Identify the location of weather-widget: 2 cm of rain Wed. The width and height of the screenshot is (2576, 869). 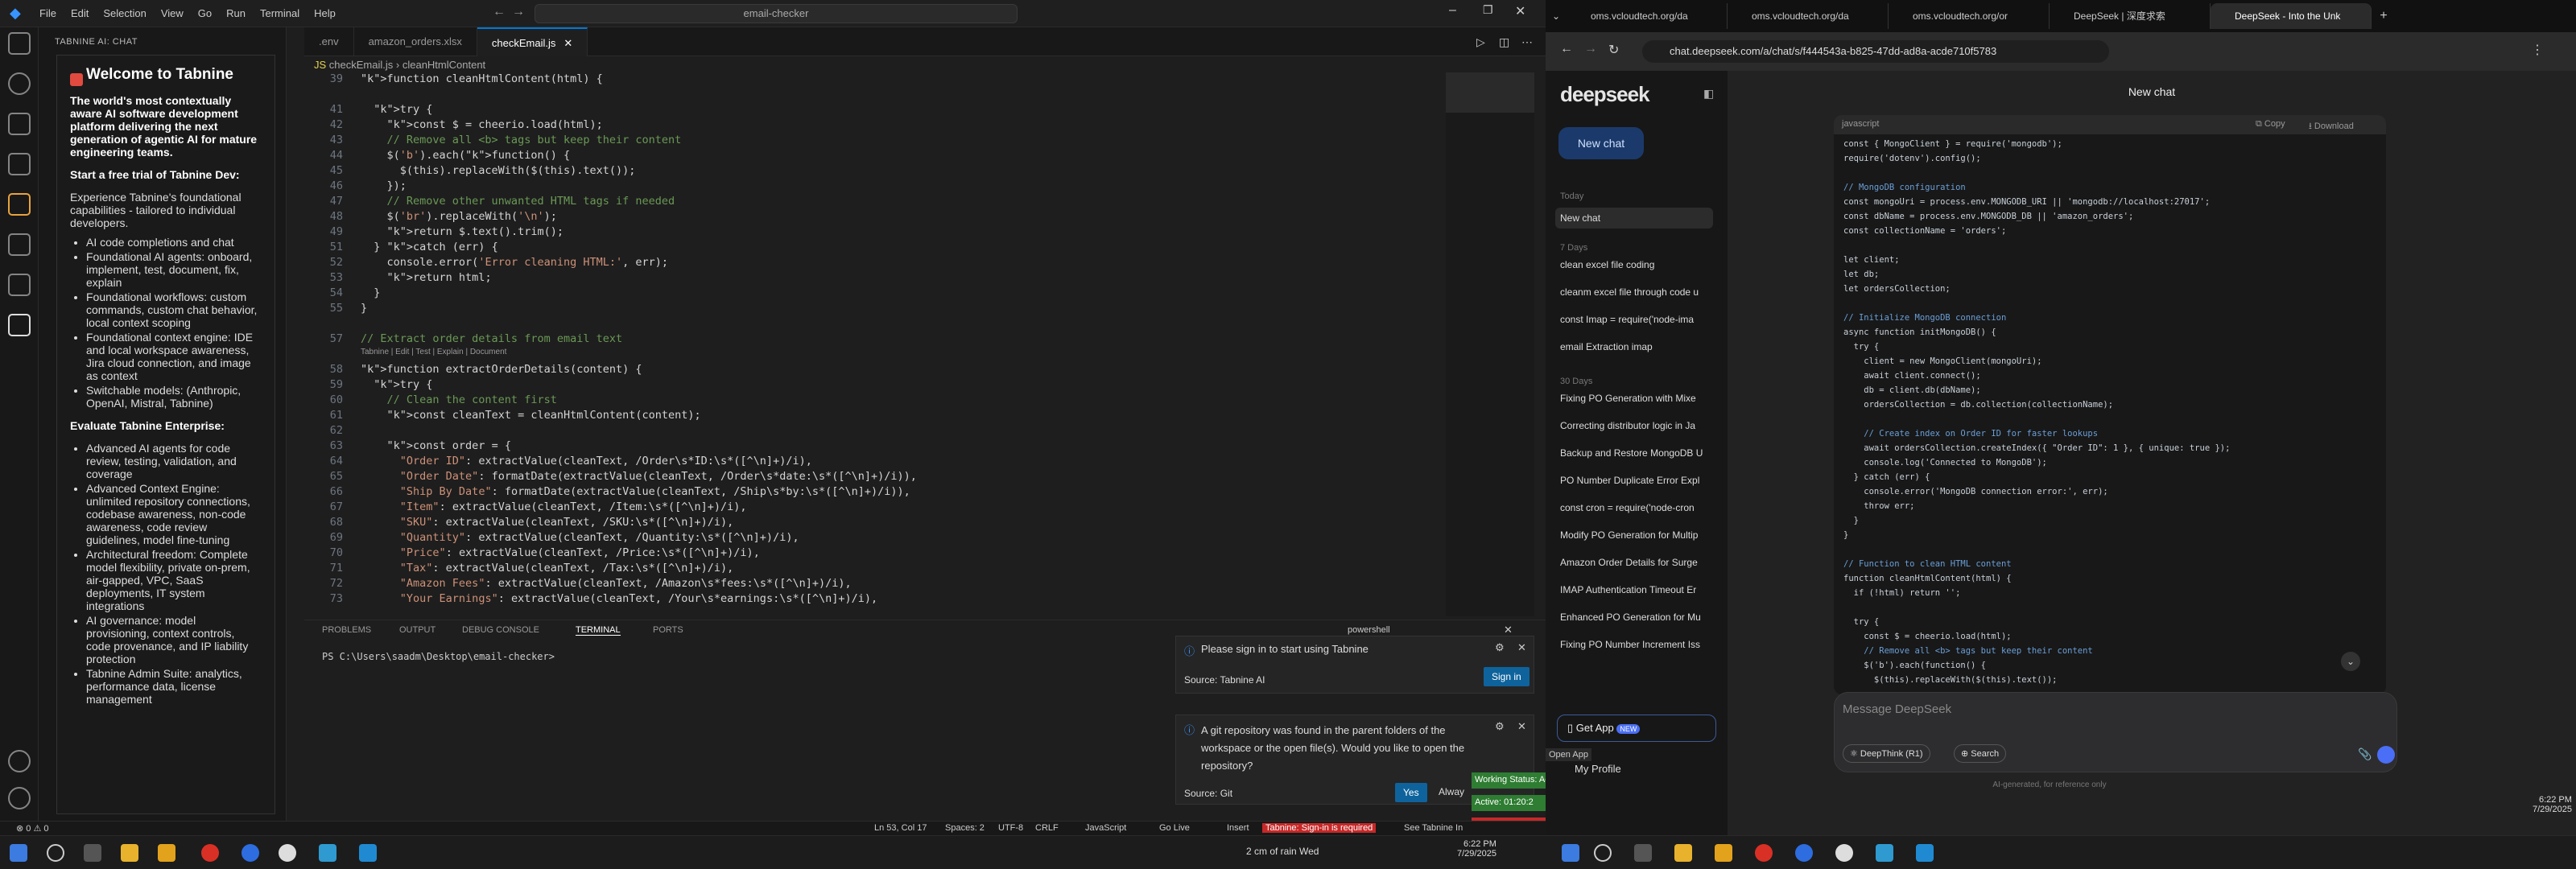
(1282, 852).